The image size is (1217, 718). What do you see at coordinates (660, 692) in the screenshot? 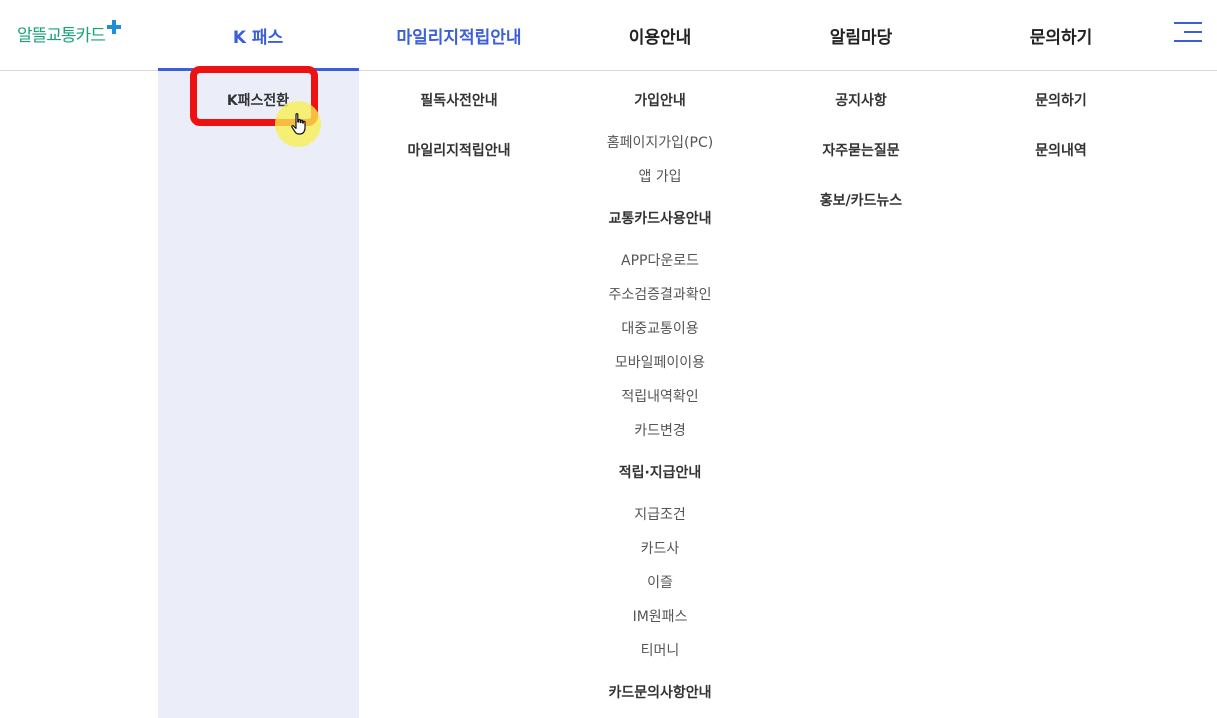
I see `menu-card-inquiry-guide: 카드문의사항안내` at bounding box center [660, 692].